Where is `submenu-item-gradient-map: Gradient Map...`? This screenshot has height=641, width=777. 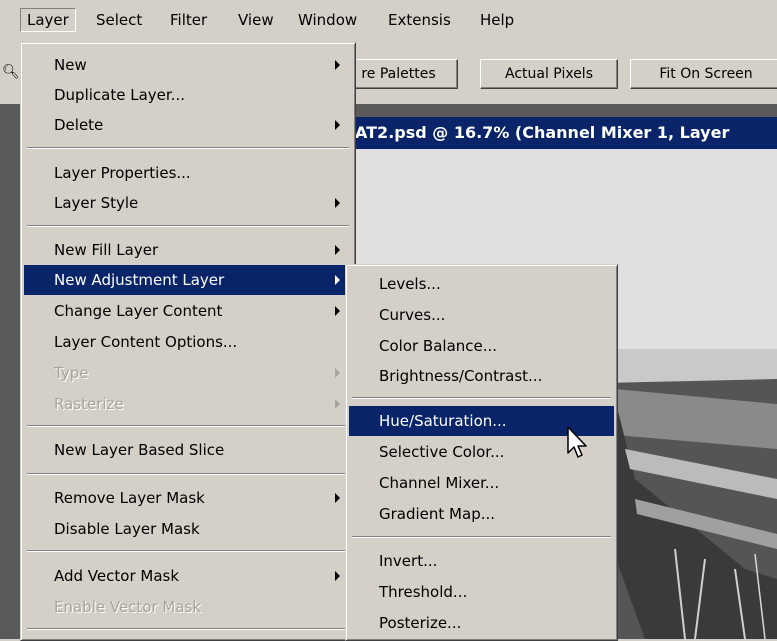 submenu-item-gradient-map: Gradient Map... is located at coordinates (481, 514).